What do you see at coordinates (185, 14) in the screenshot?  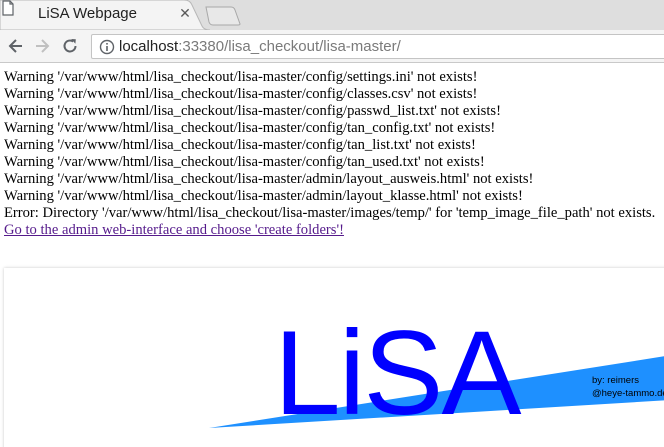 I see `close-icon: ✕` at bounding box center [185, 14].